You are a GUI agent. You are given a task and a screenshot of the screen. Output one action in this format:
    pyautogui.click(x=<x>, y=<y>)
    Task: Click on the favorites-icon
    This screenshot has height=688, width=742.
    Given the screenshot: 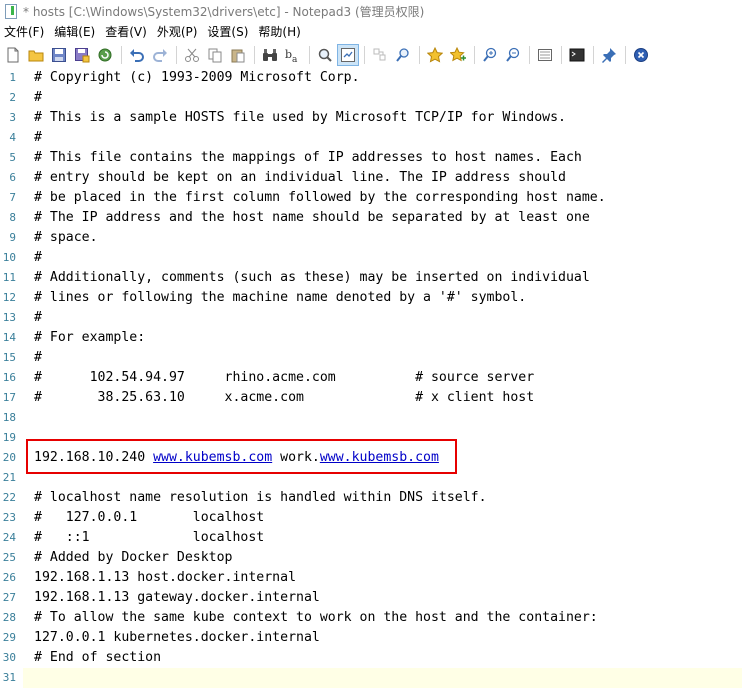 What is the action you would take?
    pyautogui.click(x=435, y=55)
    